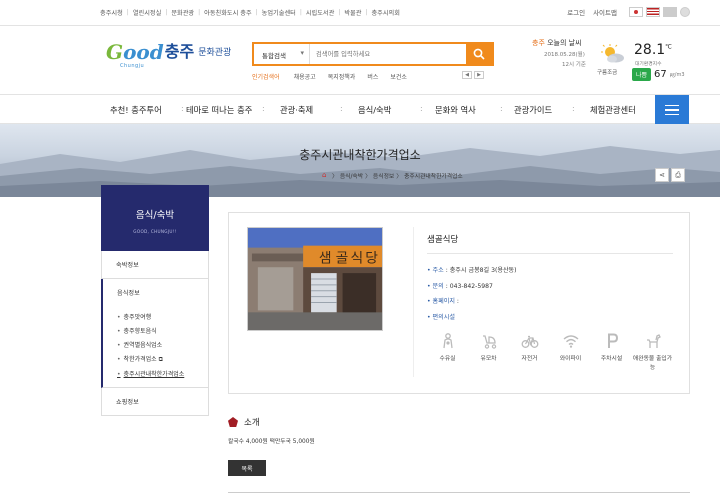  Describe the element at coordinates (529, 341) in the screenshot. I see `bicycle-icon` at that location.